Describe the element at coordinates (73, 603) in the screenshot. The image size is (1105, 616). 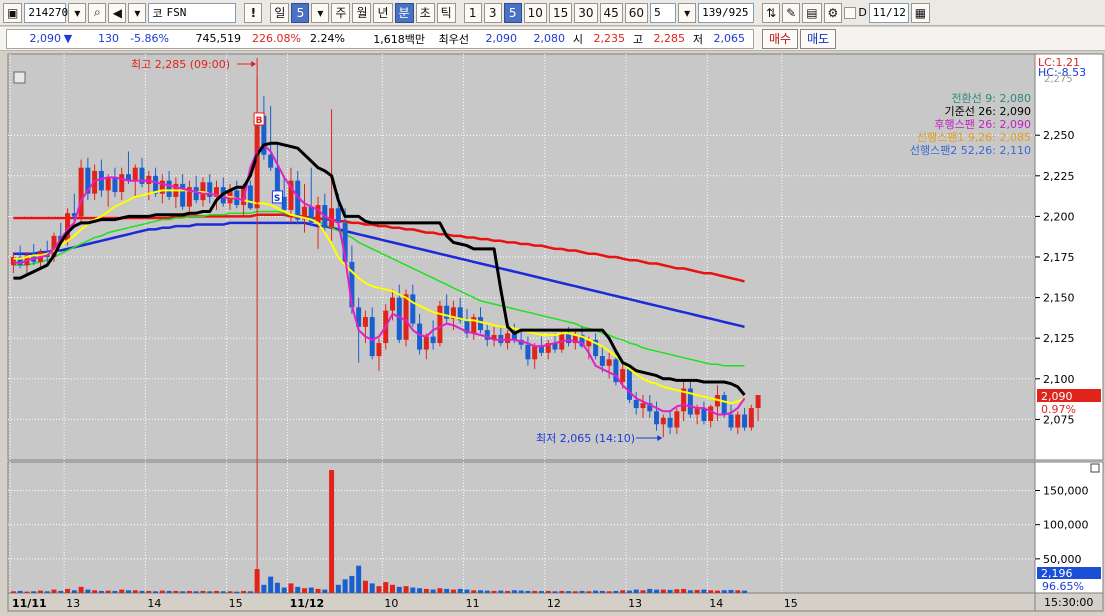
I see `x-tick-label: 13` at that location.